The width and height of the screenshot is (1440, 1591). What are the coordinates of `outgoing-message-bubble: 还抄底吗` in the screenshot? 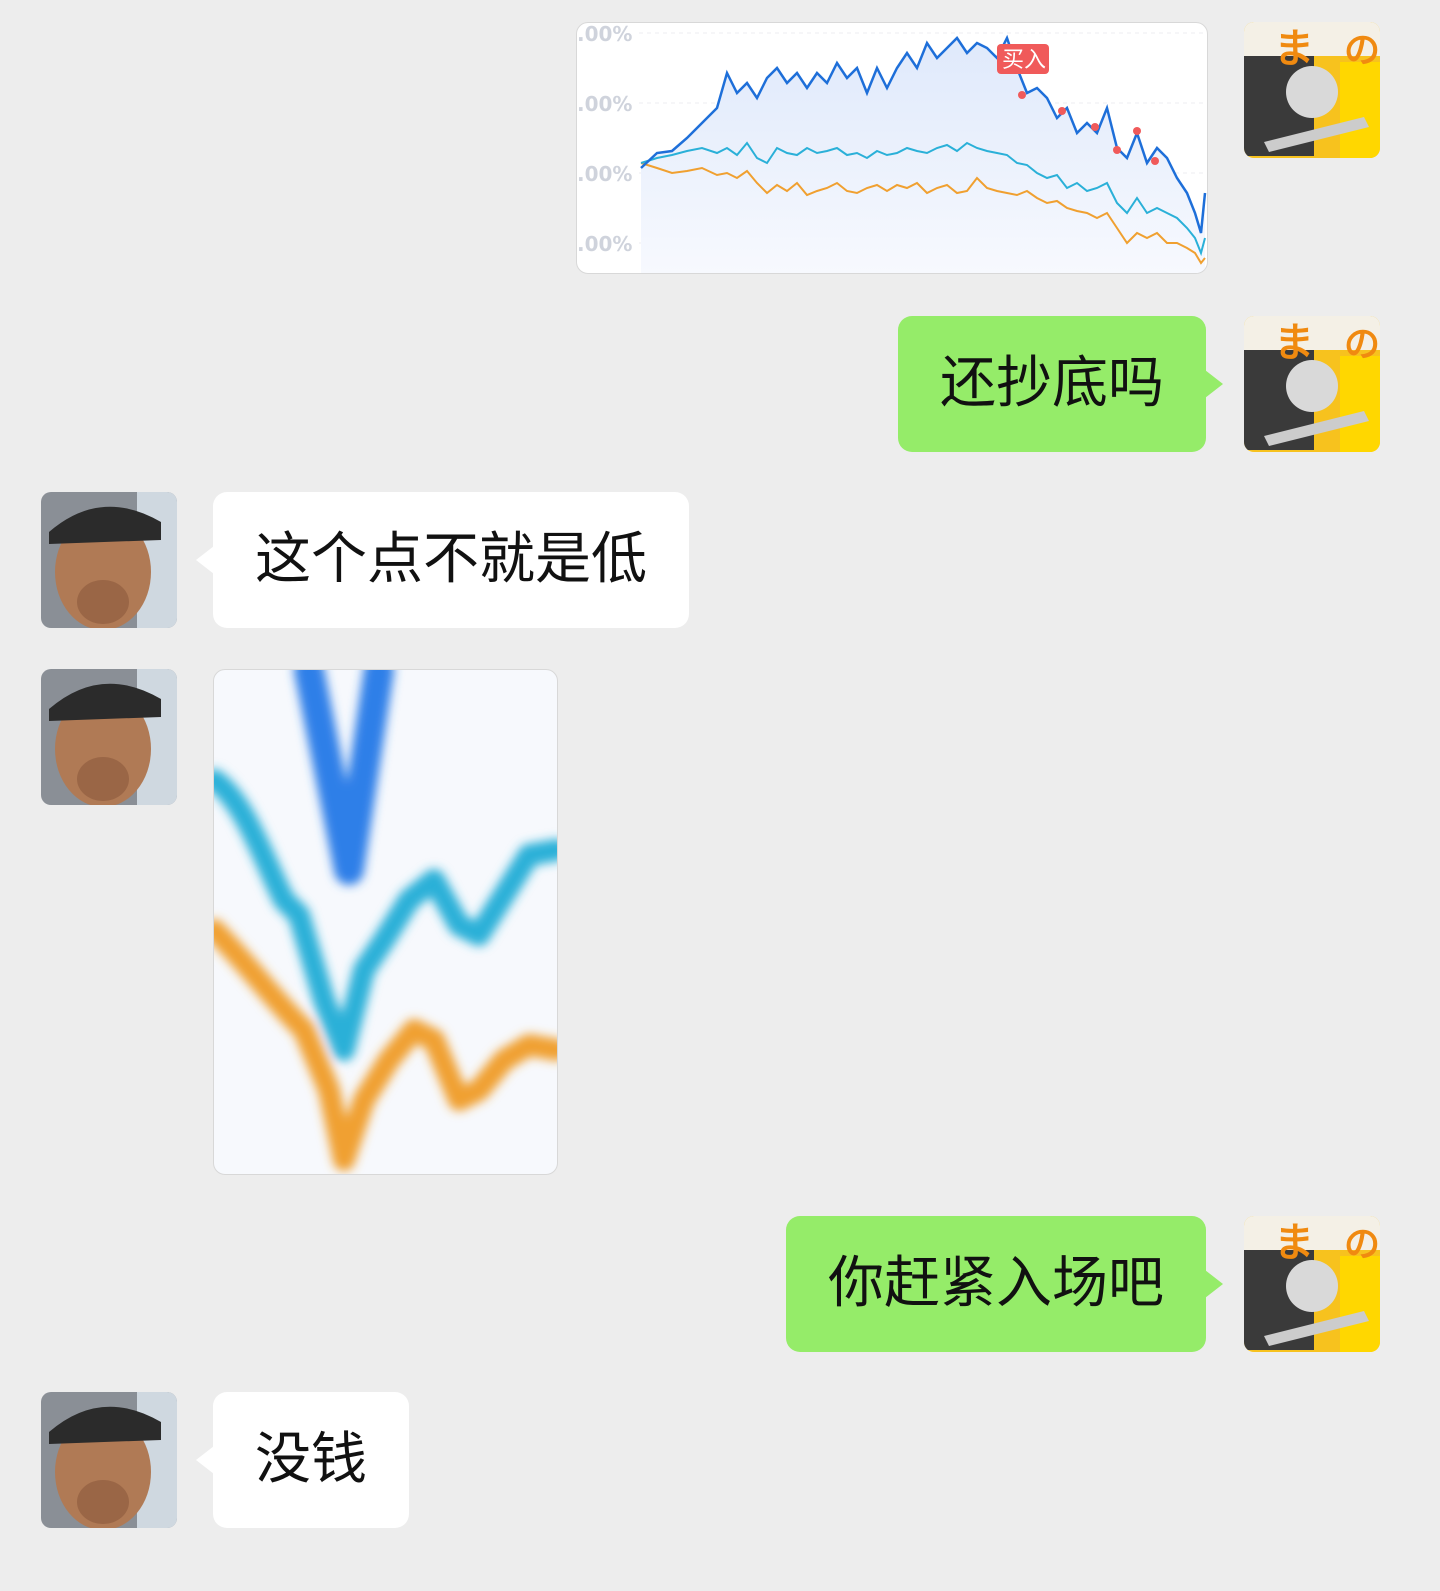 It's located at (1060, 384).